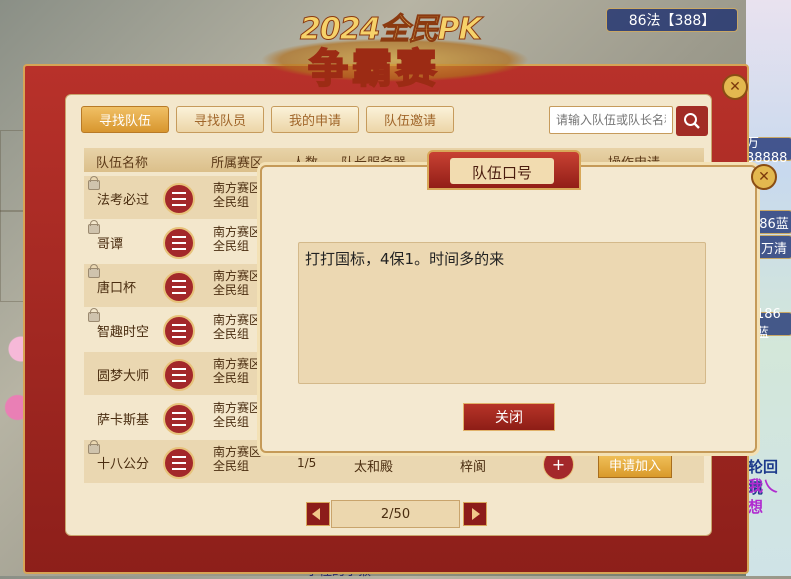  I want to click on search-input, so click(611, 120).